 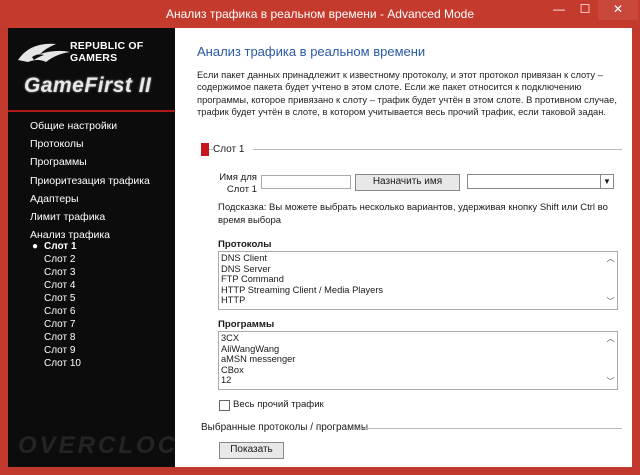 What do you see at coordinates (90, 162) in the screenshot?
I see `sidebar-item-programs: Программы` at bounding box center [90, 162].